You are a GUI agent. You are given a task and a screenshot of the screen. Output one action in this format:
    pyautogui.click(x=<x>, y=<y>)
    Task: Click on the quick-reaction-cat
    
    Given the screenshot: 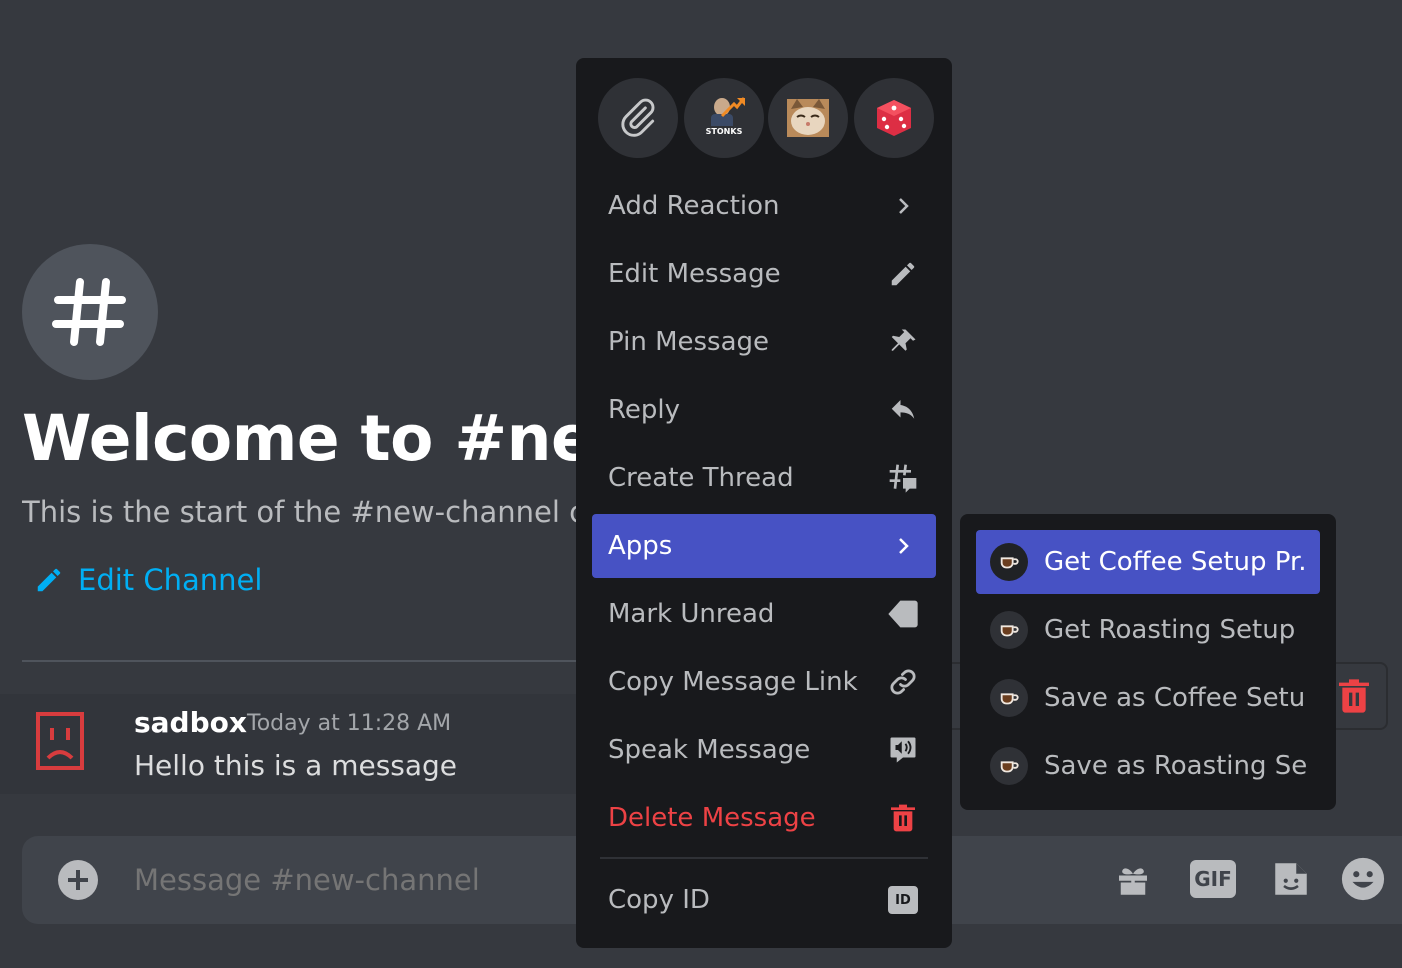 What is the action you would take?
    pyautogui.click(x=808, y=118)
    